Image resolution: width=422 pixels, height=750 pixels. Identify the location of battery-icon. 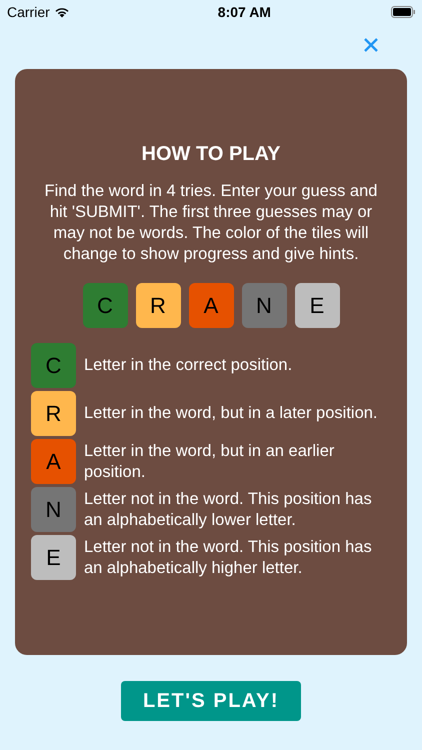
(402, 12).